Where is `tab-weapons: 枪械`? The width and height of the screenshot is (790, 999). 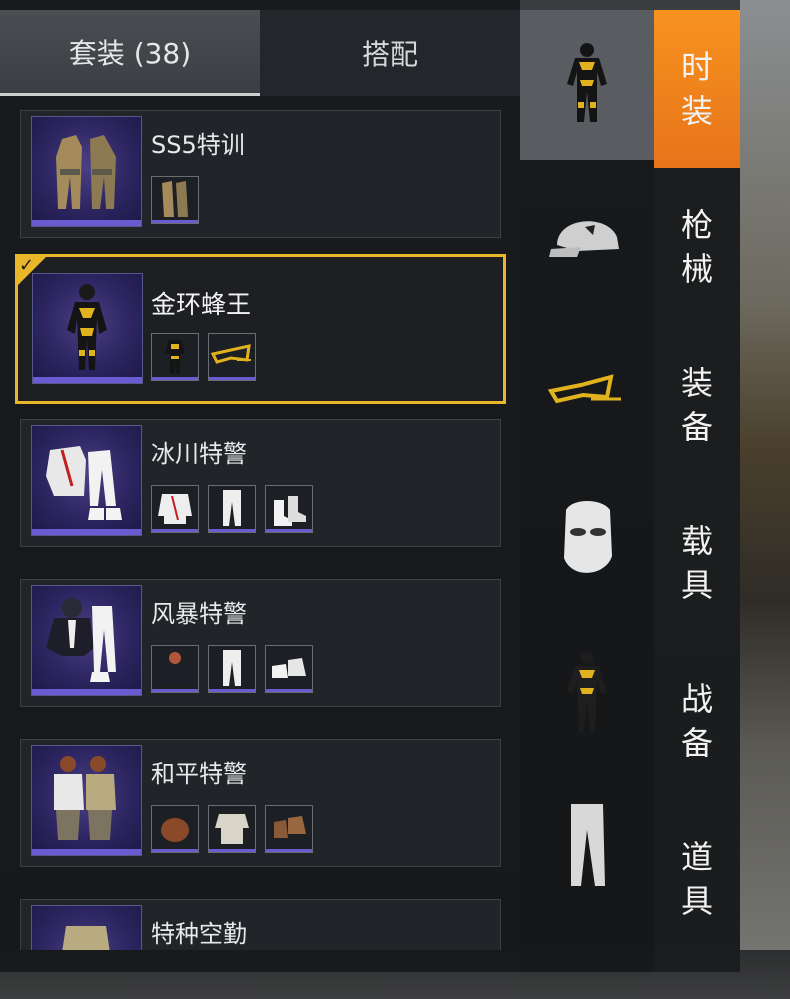 tab-weapons: 枪械 is located at coordinates (697, 247).